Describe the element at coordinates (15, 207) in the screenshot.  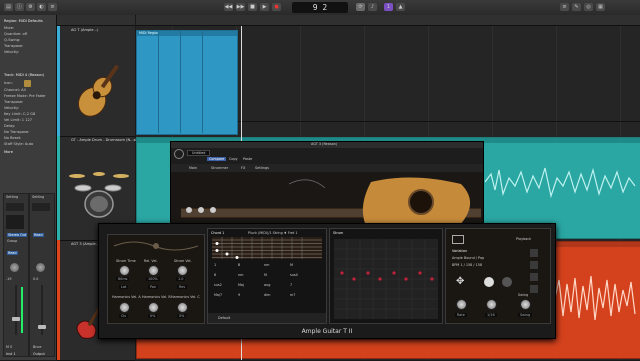
I see `eq-display` at that location.